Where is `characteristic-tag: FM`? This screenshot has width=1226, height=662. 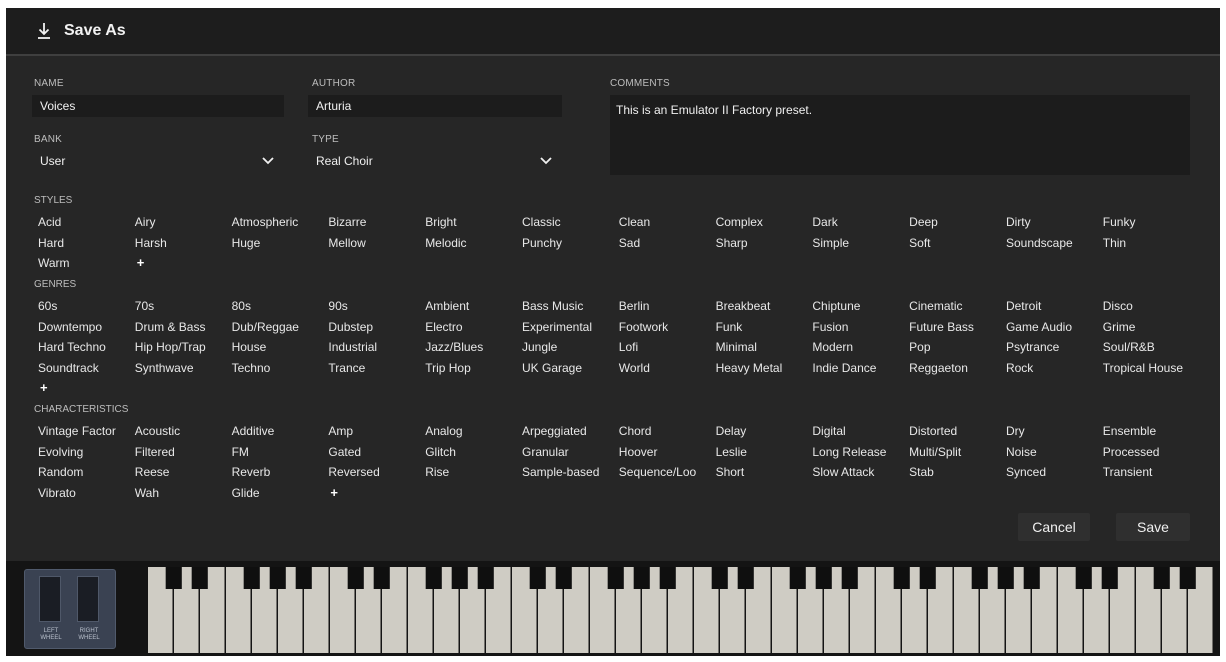 characteristic-tag: FM is located at coordinates (276, 452).